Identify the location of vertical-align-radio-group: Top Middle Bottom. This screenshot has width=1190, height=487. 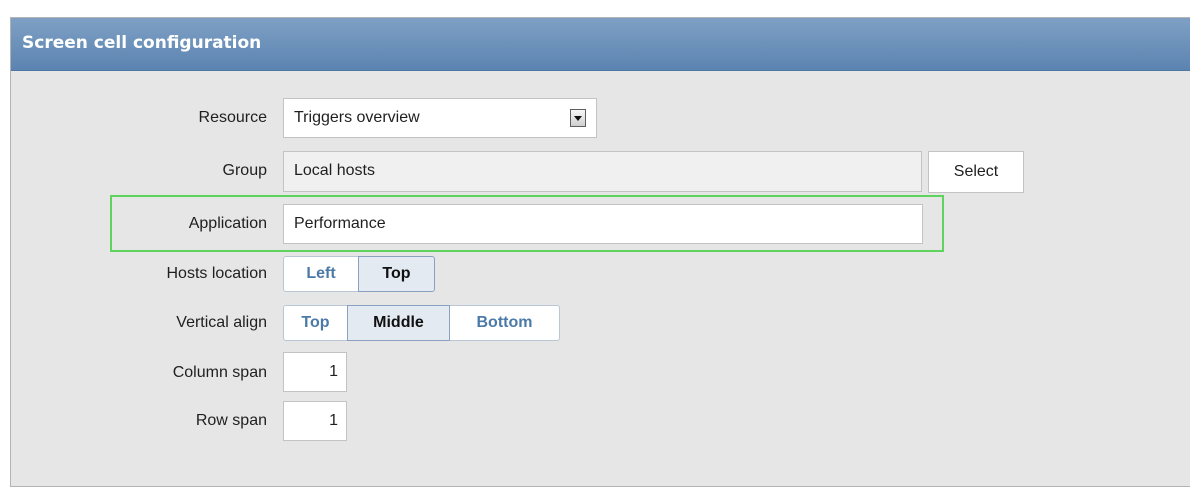
(421, 323).